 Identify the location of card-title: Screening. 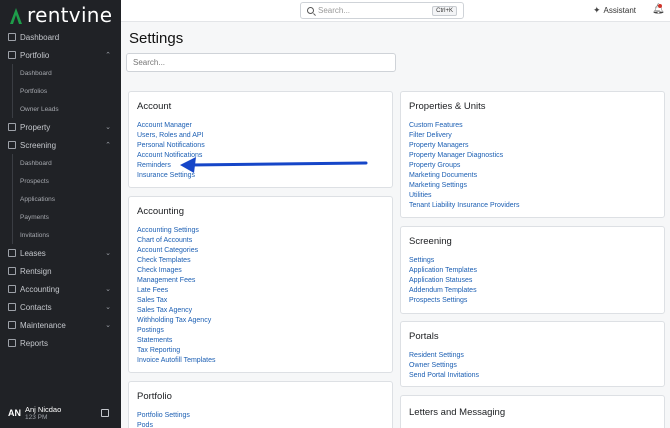
(430, 241).